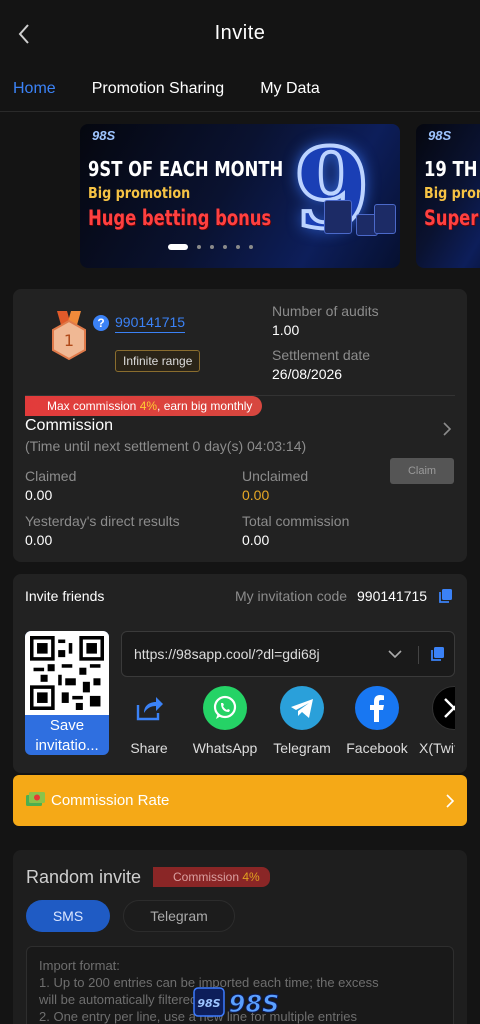 The image size is (480, 1024). I want to click on top-bar: Invite, so click(240, 33).